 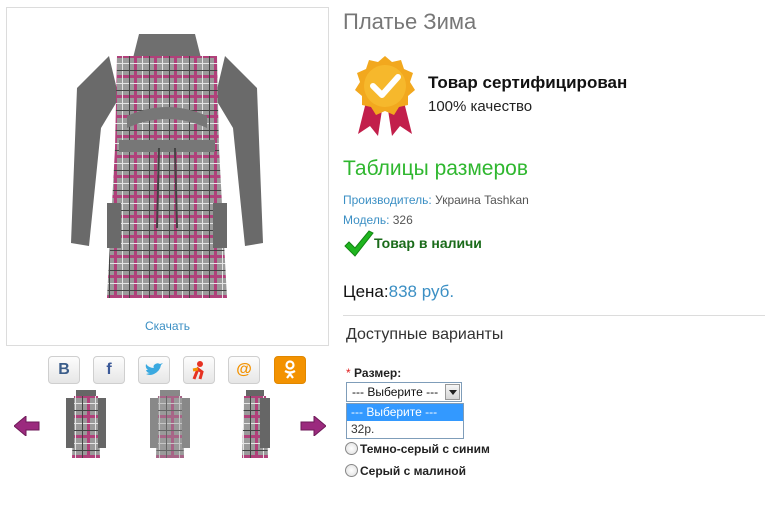 I want to click on arrow-right-icon, so click(x=313, y=426).